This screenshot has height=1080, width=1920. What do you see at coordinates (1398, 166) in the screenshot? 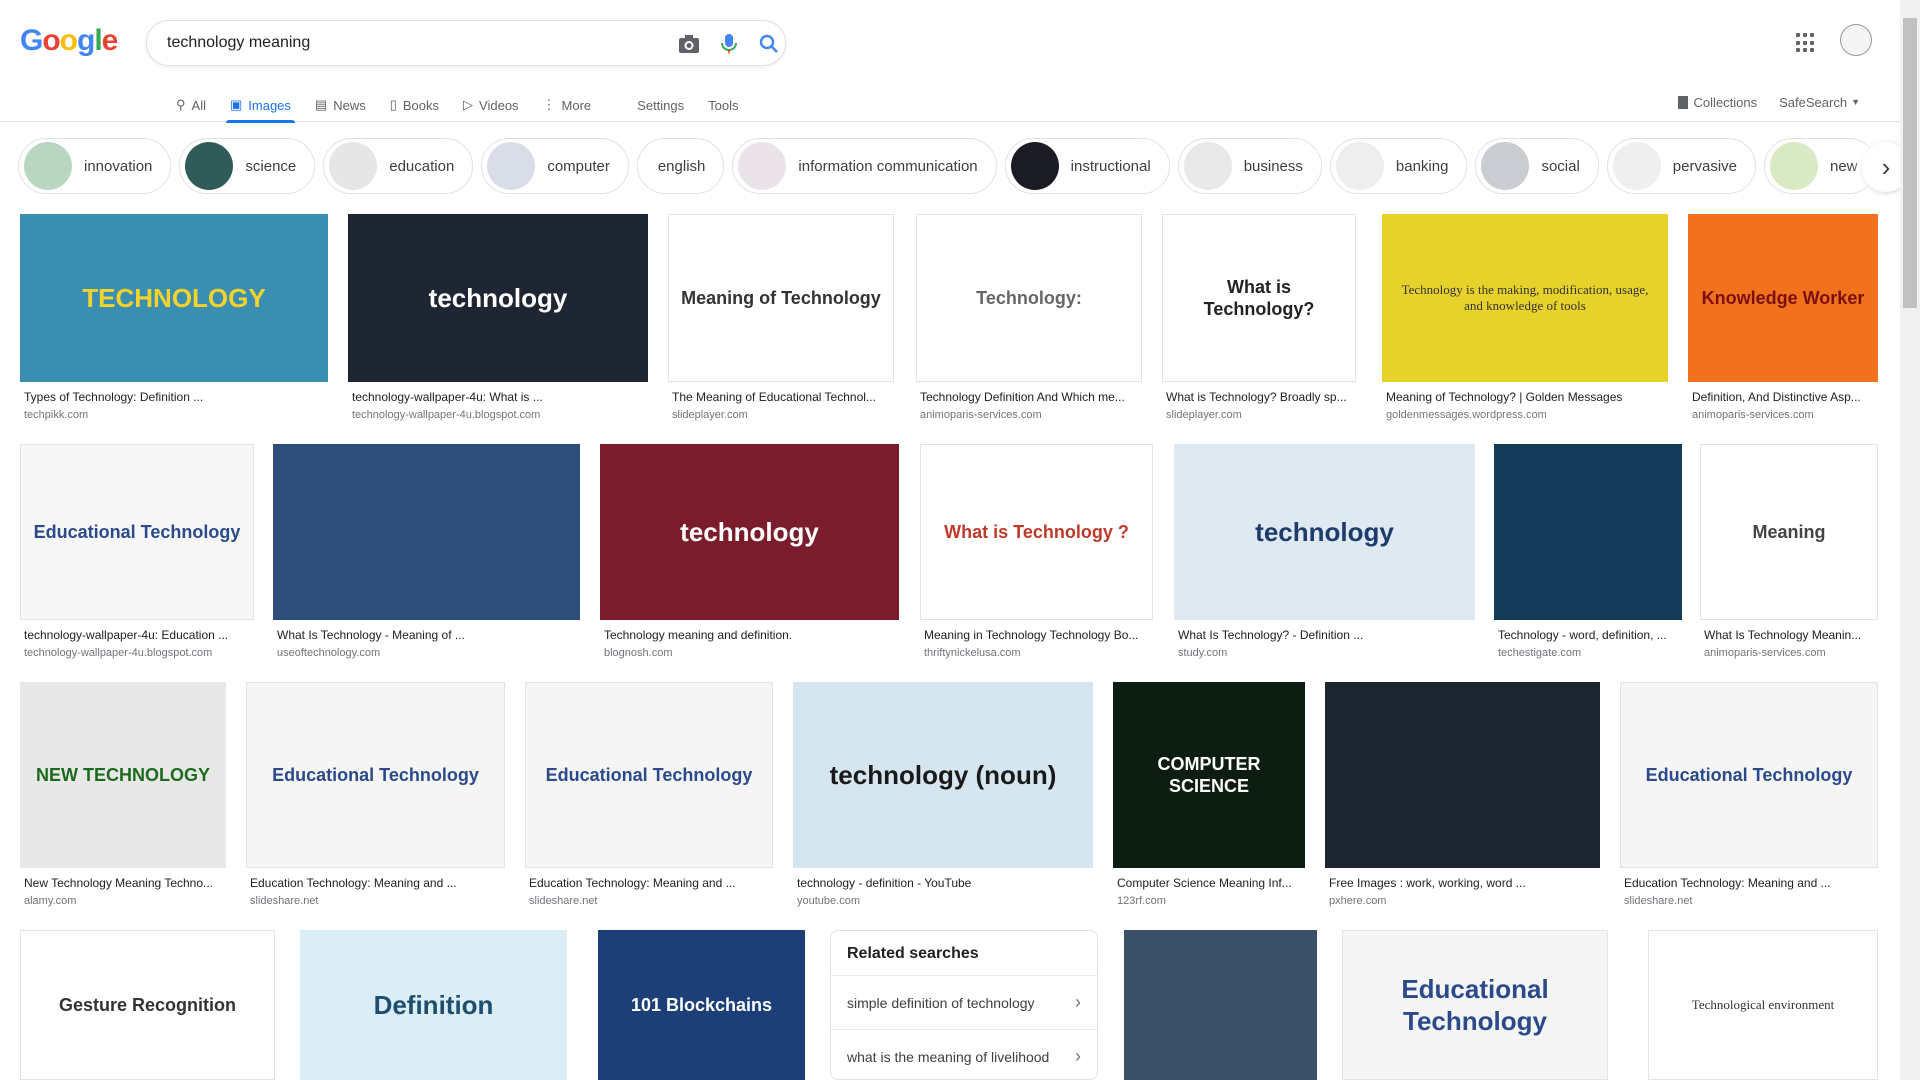
I see `chip-banking: banking` at bounding box center [1398, 166].